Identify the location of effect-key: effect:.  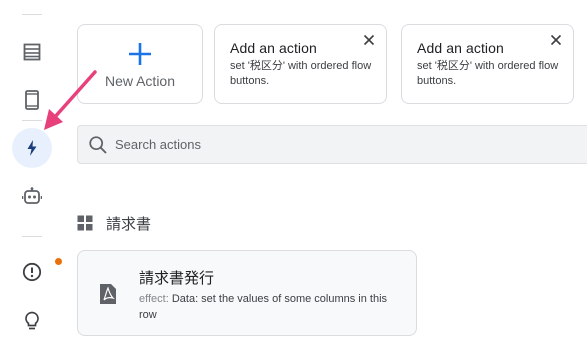
(154, 299).